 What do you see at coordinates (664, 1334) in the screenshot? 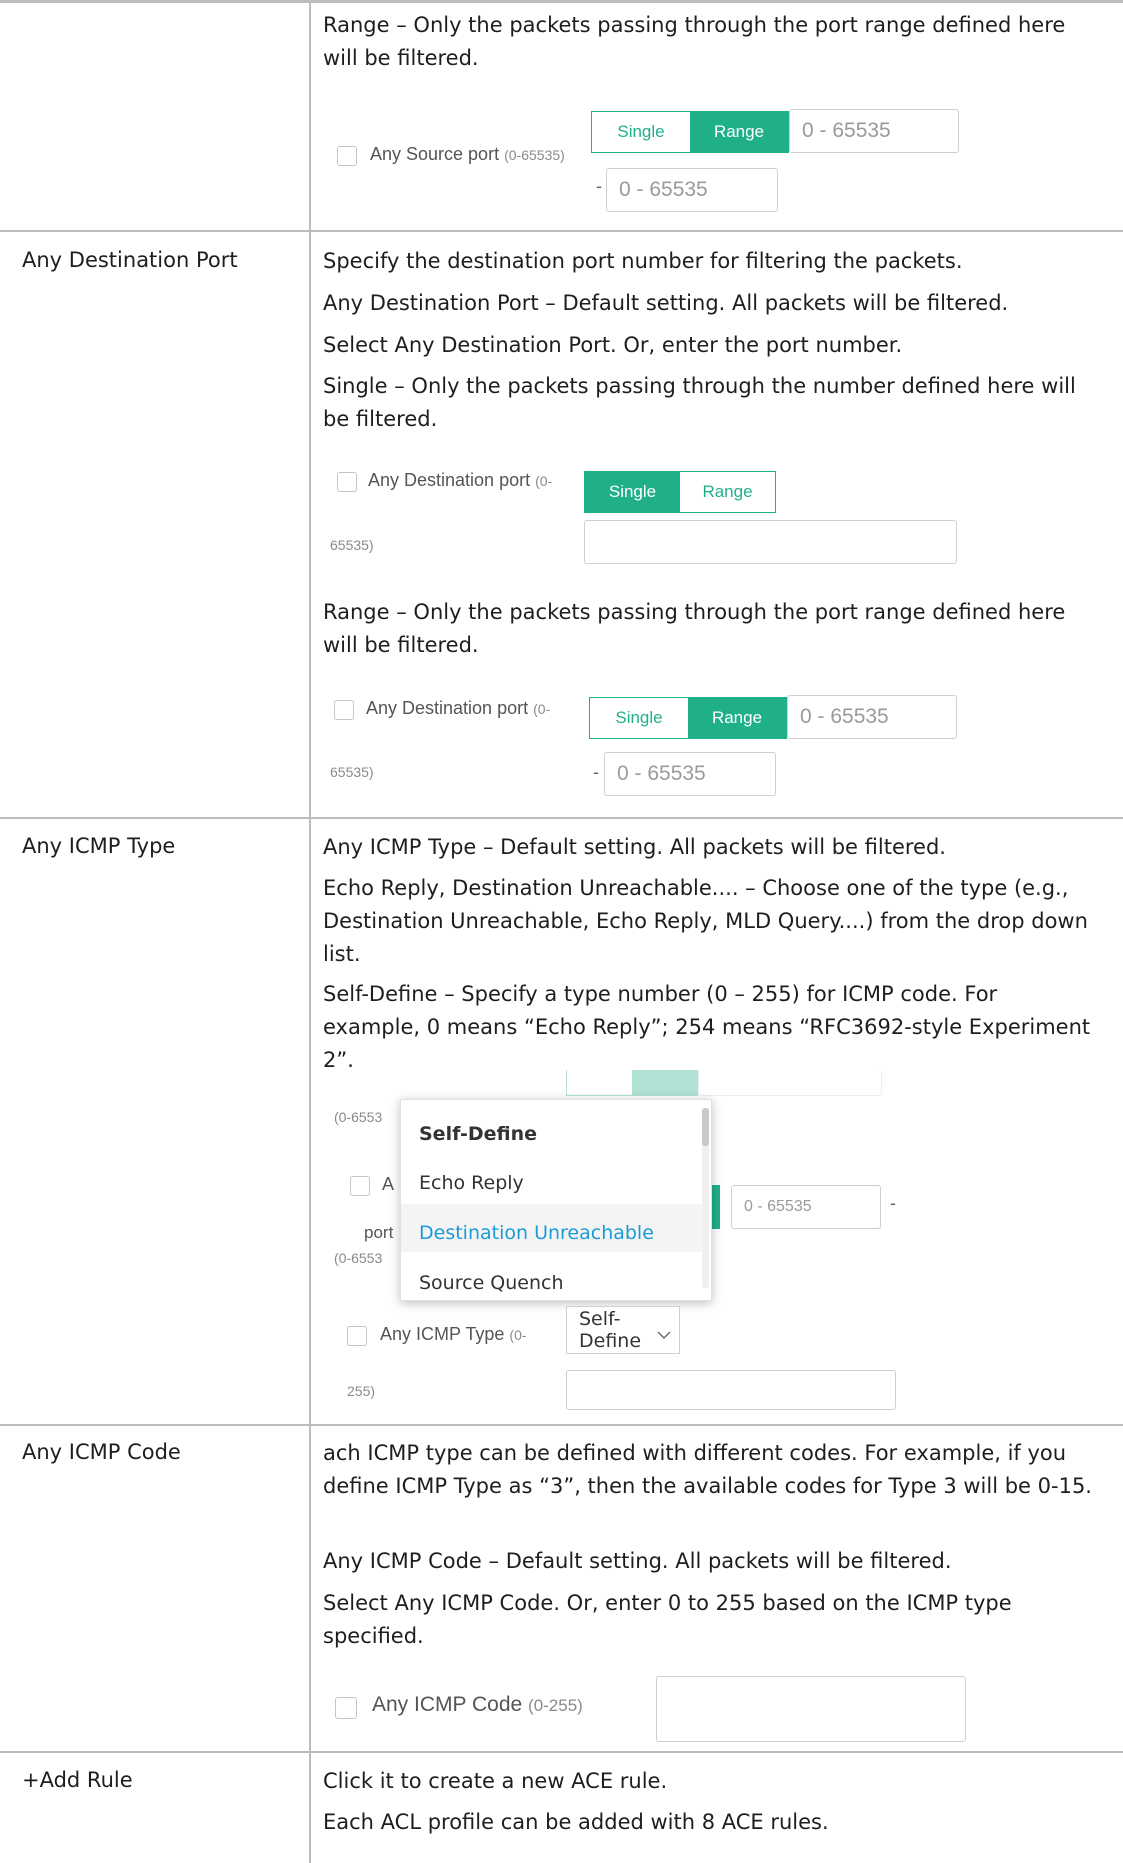
I see `chevron-down-icon` at bounding box center [664, 1334].